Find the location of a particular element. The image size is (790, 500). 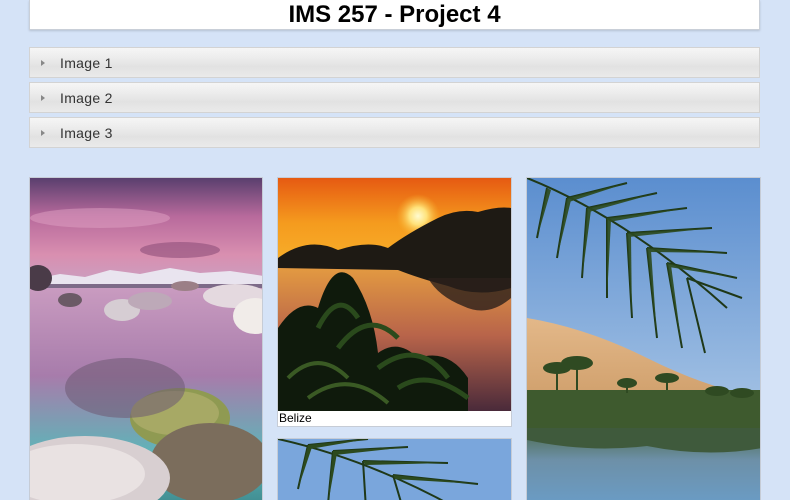

accordion-item-label: Image 2 is located at coordinates (86, 97).